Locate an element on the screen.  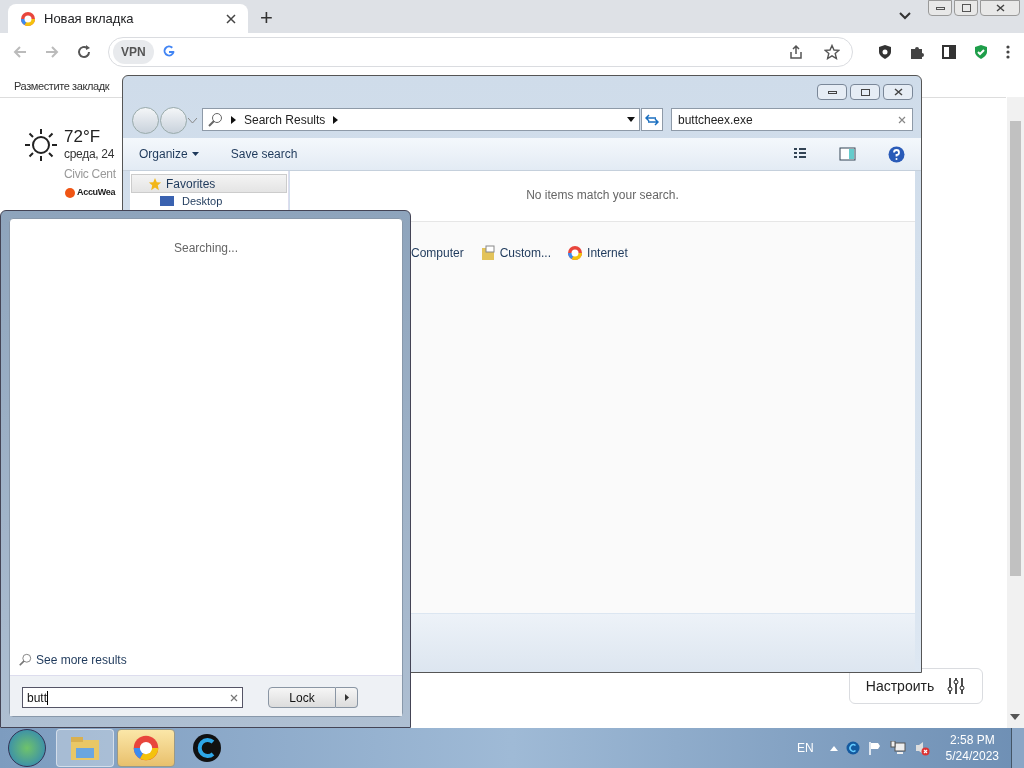
taskbar-app-button is located at coordinates (146, 748).